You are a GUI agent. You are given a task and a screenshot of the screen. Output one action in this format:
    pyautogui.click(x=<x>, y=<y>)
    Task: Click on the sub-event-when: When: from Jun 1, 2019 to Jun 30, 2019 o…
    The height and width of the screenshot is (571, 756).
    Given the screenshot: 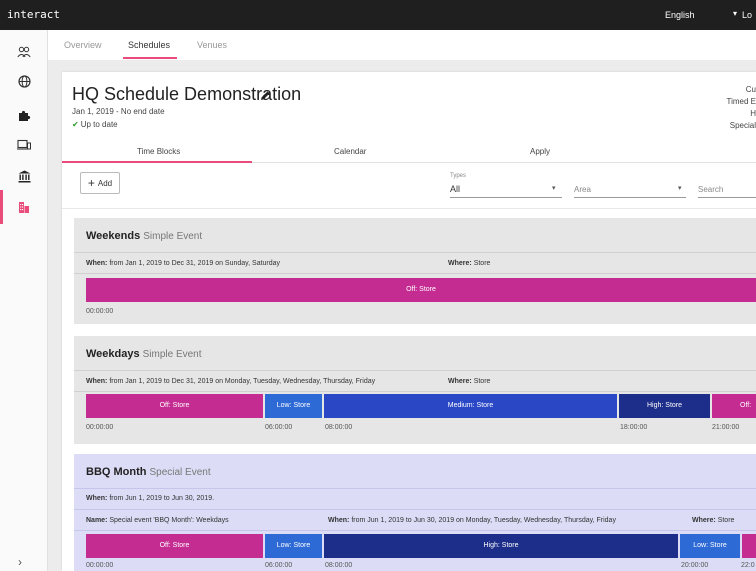 What is the action you would take?
    pyautogui.click(x=472, y=520)
    